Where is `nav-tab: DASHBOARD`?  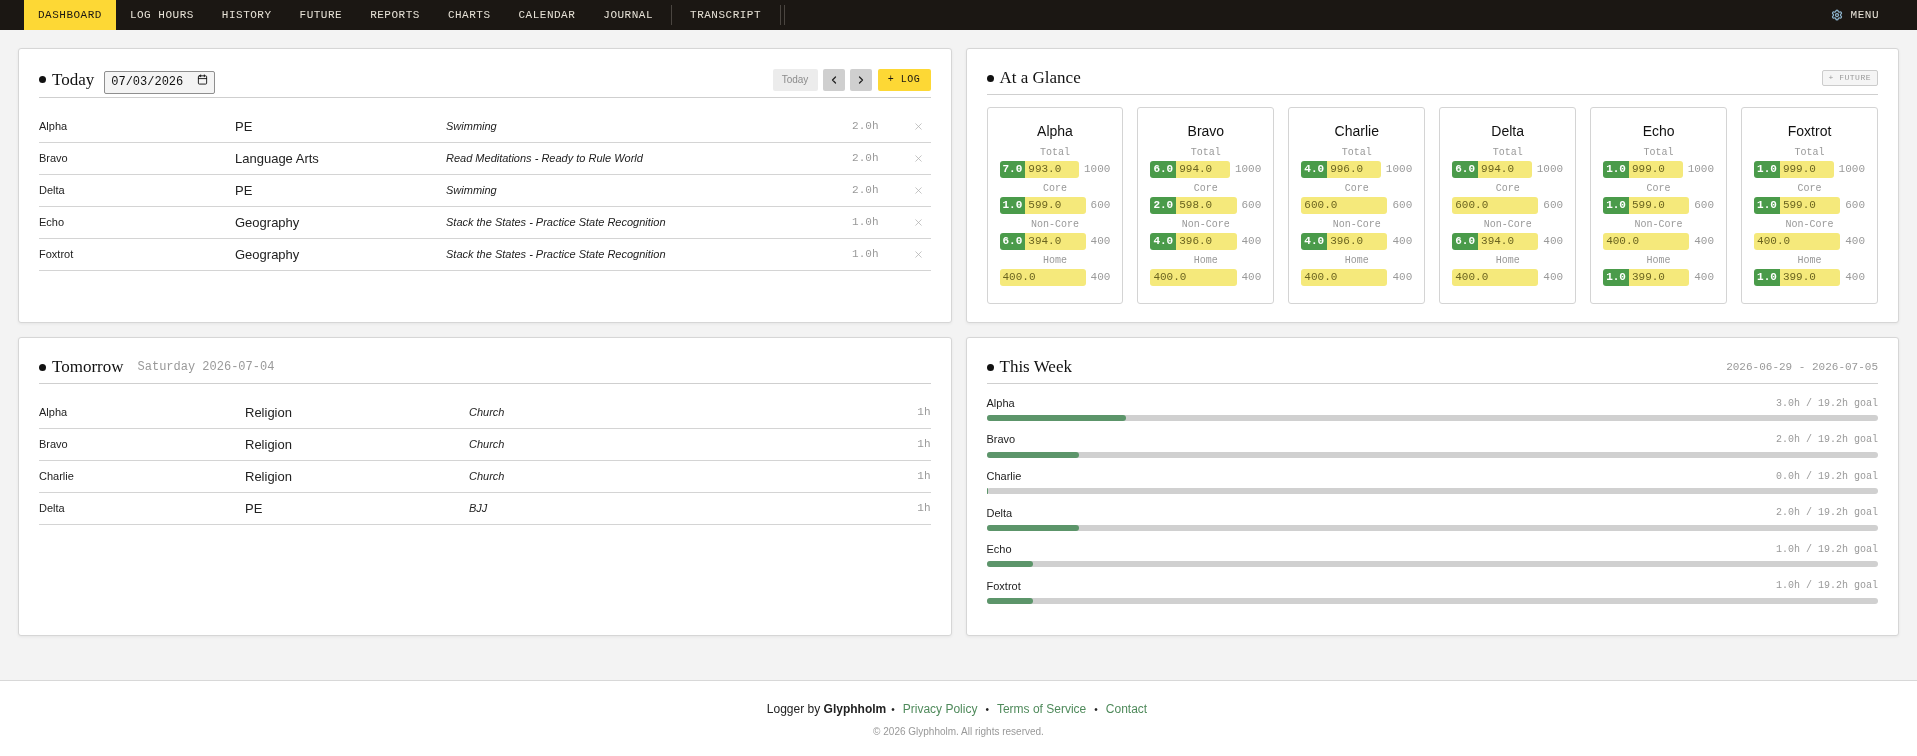 nav-tab: DASHBOARD is located at coordinates (70, 15).